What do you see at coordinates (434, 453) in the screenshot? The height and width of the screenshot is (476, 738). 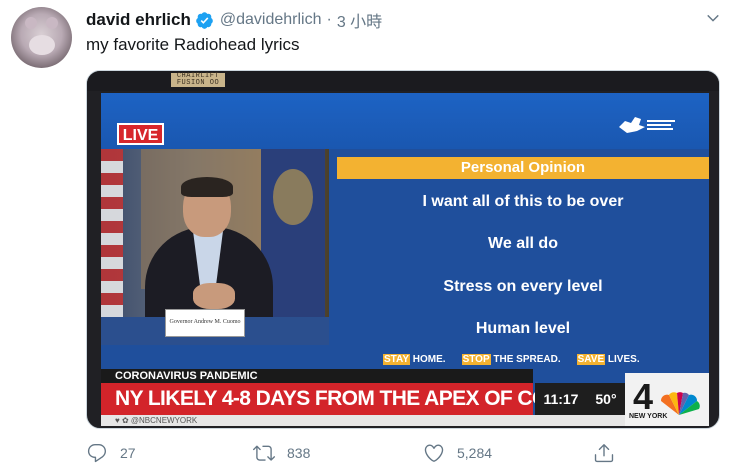 I see `heart-icon` at bounding box center [434, 453].